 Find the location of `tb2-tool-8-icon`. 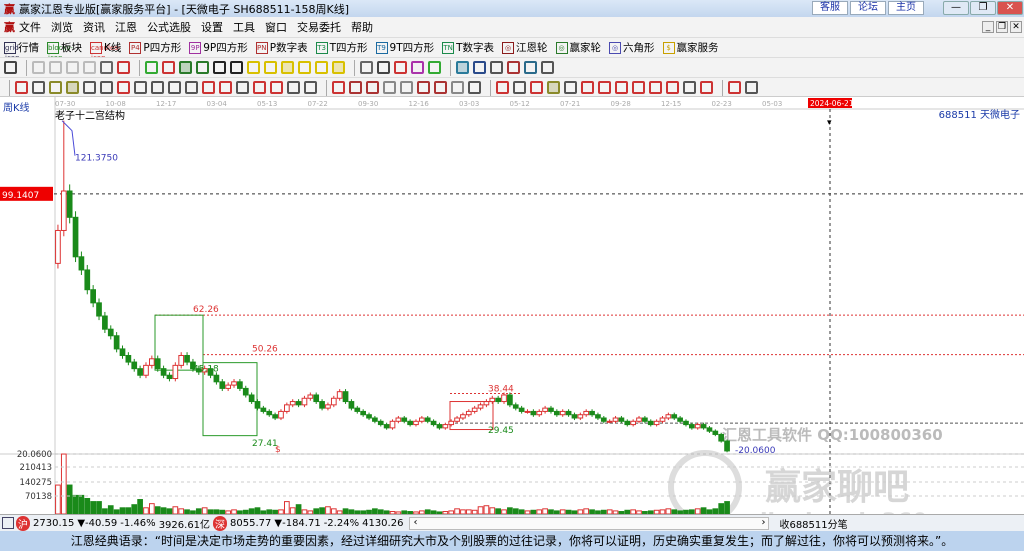

tb2-tool-8-icon is located at coordinates (168, 67).